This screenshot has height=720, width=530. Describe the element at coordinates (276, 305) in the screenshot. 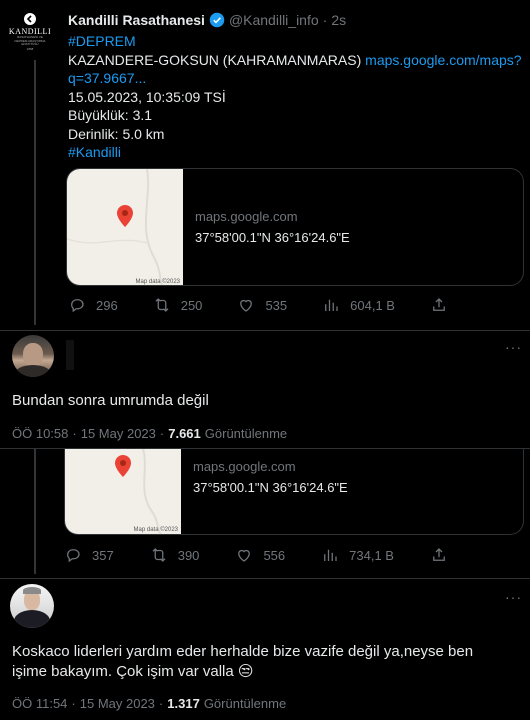

I see `like-count: 535` at that location.